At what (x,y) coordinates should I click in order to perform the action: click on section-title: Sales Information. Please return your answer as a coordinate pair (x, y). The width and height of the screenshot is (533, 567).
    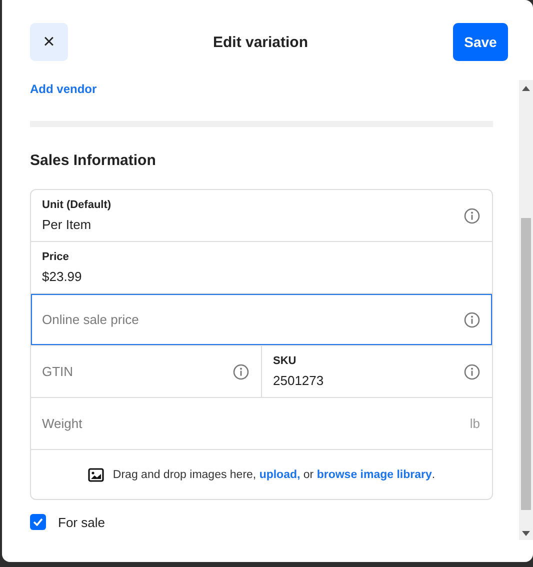
    Looking at the image, I should click on (93, 160).